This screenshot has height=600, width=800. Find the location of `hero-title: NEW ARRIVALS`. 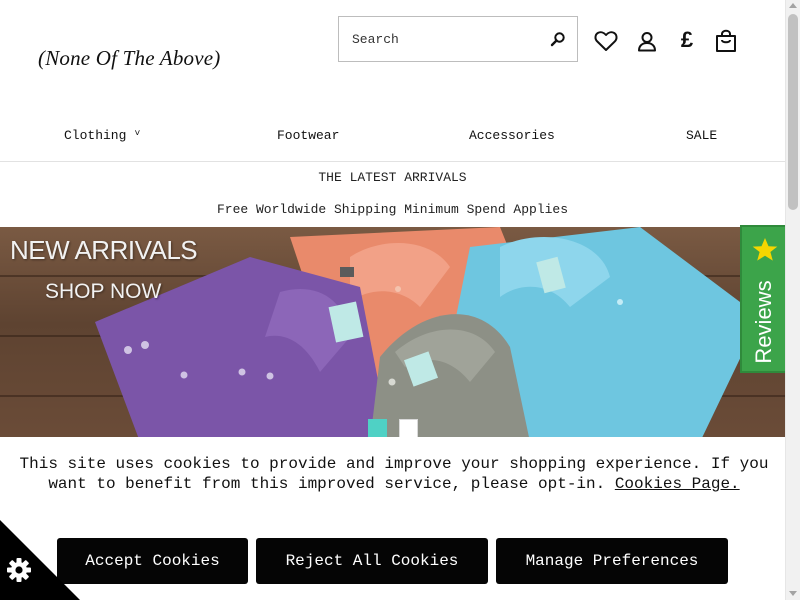

hero-title: NEW ARRIVALS is located at coordinates (104, 250).